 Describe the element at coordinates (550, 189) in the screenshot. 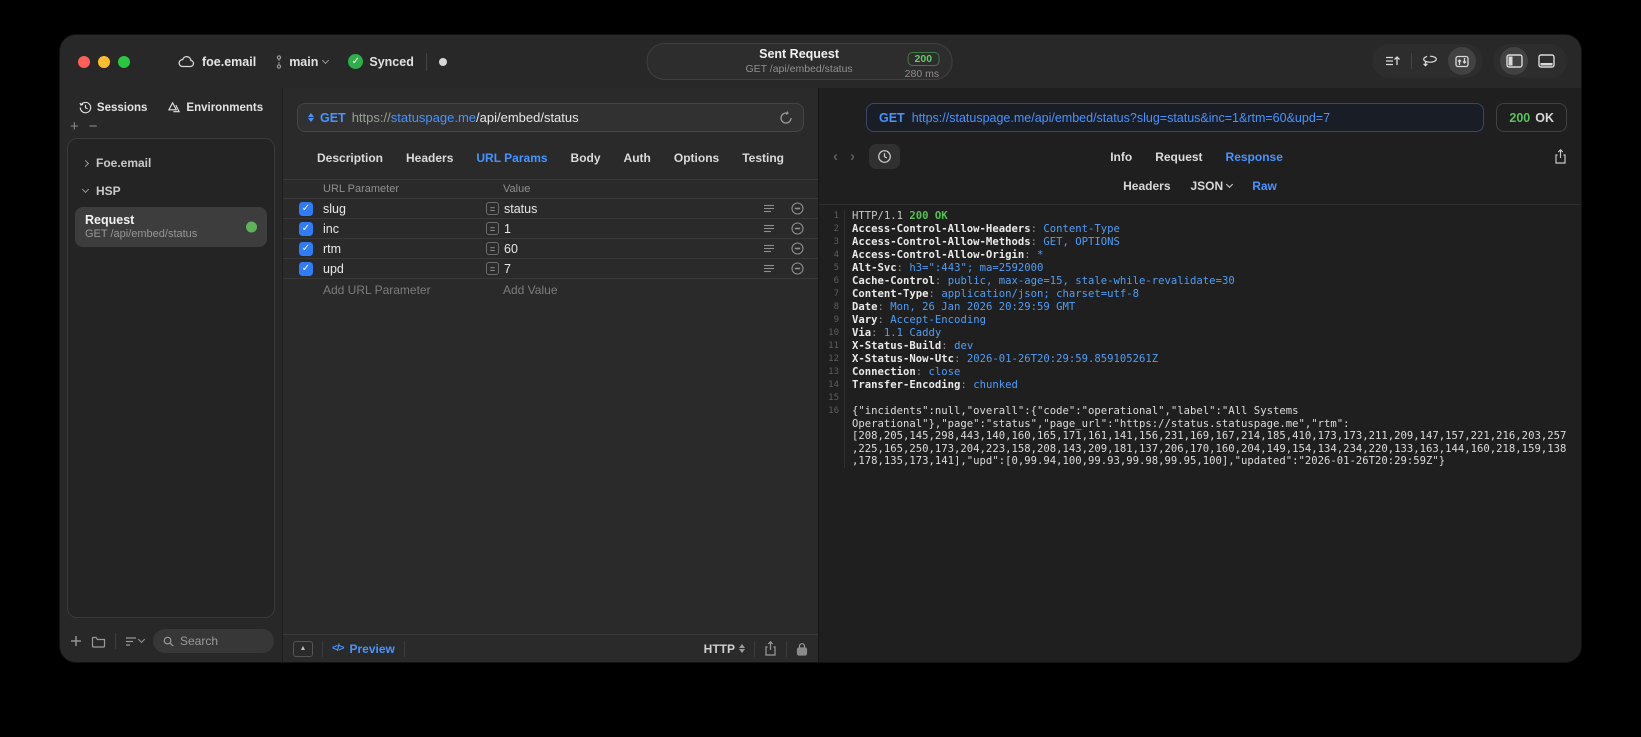

I see `params-header-row: URL Parameter Value` at that location.